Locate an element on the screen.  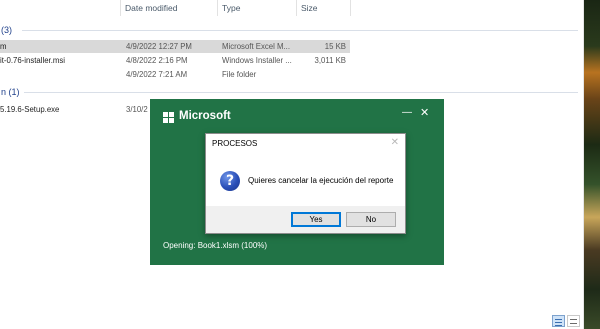
file-size: 3,011 KB is located at coordinates (330, 60).